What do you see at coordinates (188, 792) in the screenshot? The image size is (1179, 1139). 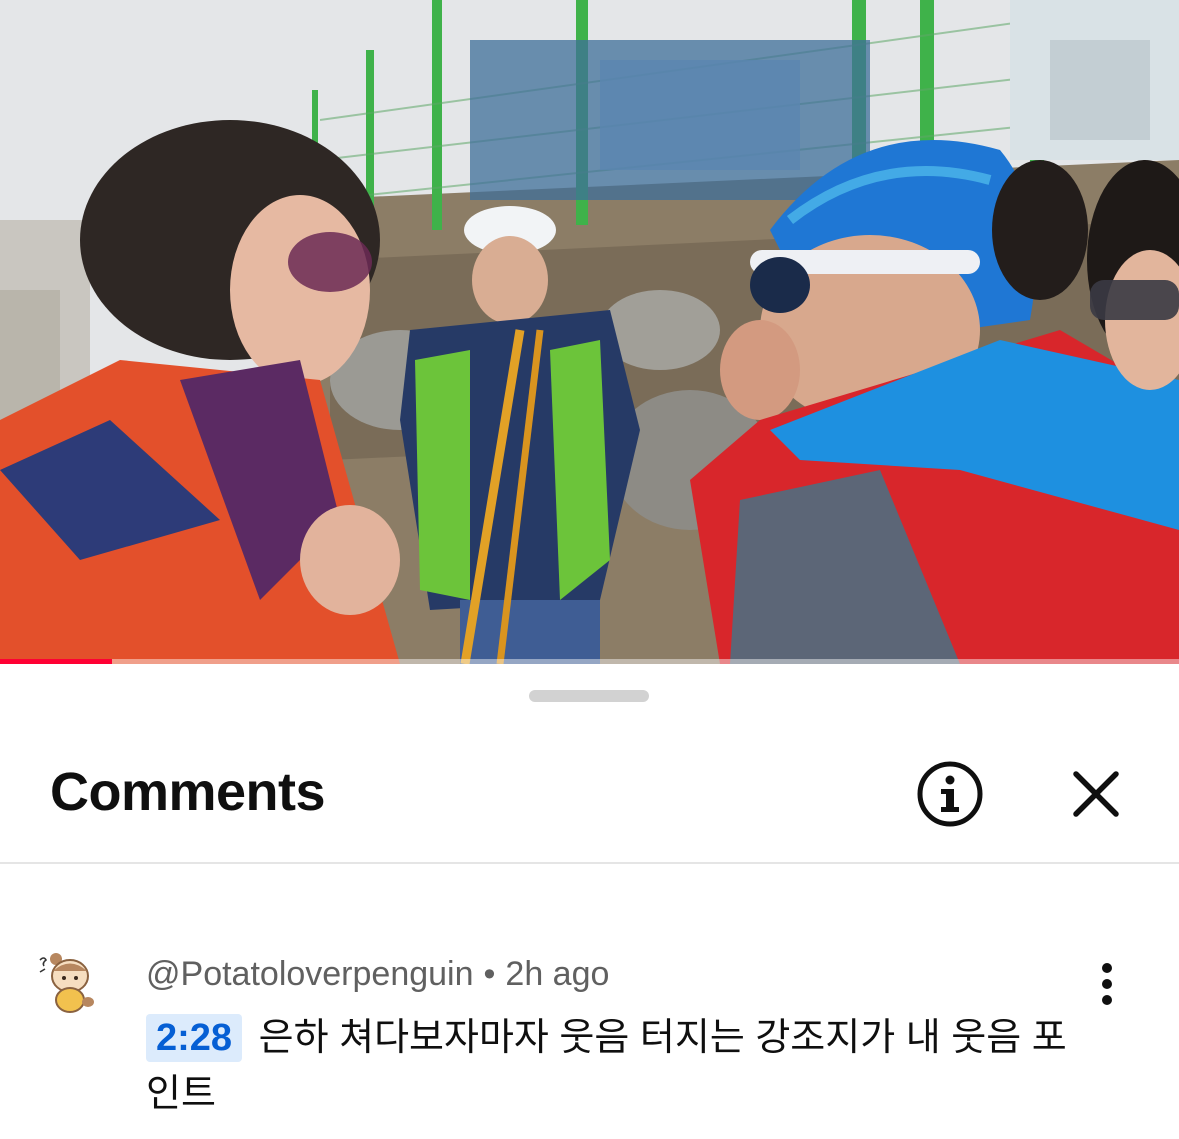 I see `sheet-title: Comments` at bounding box center [188, 792].